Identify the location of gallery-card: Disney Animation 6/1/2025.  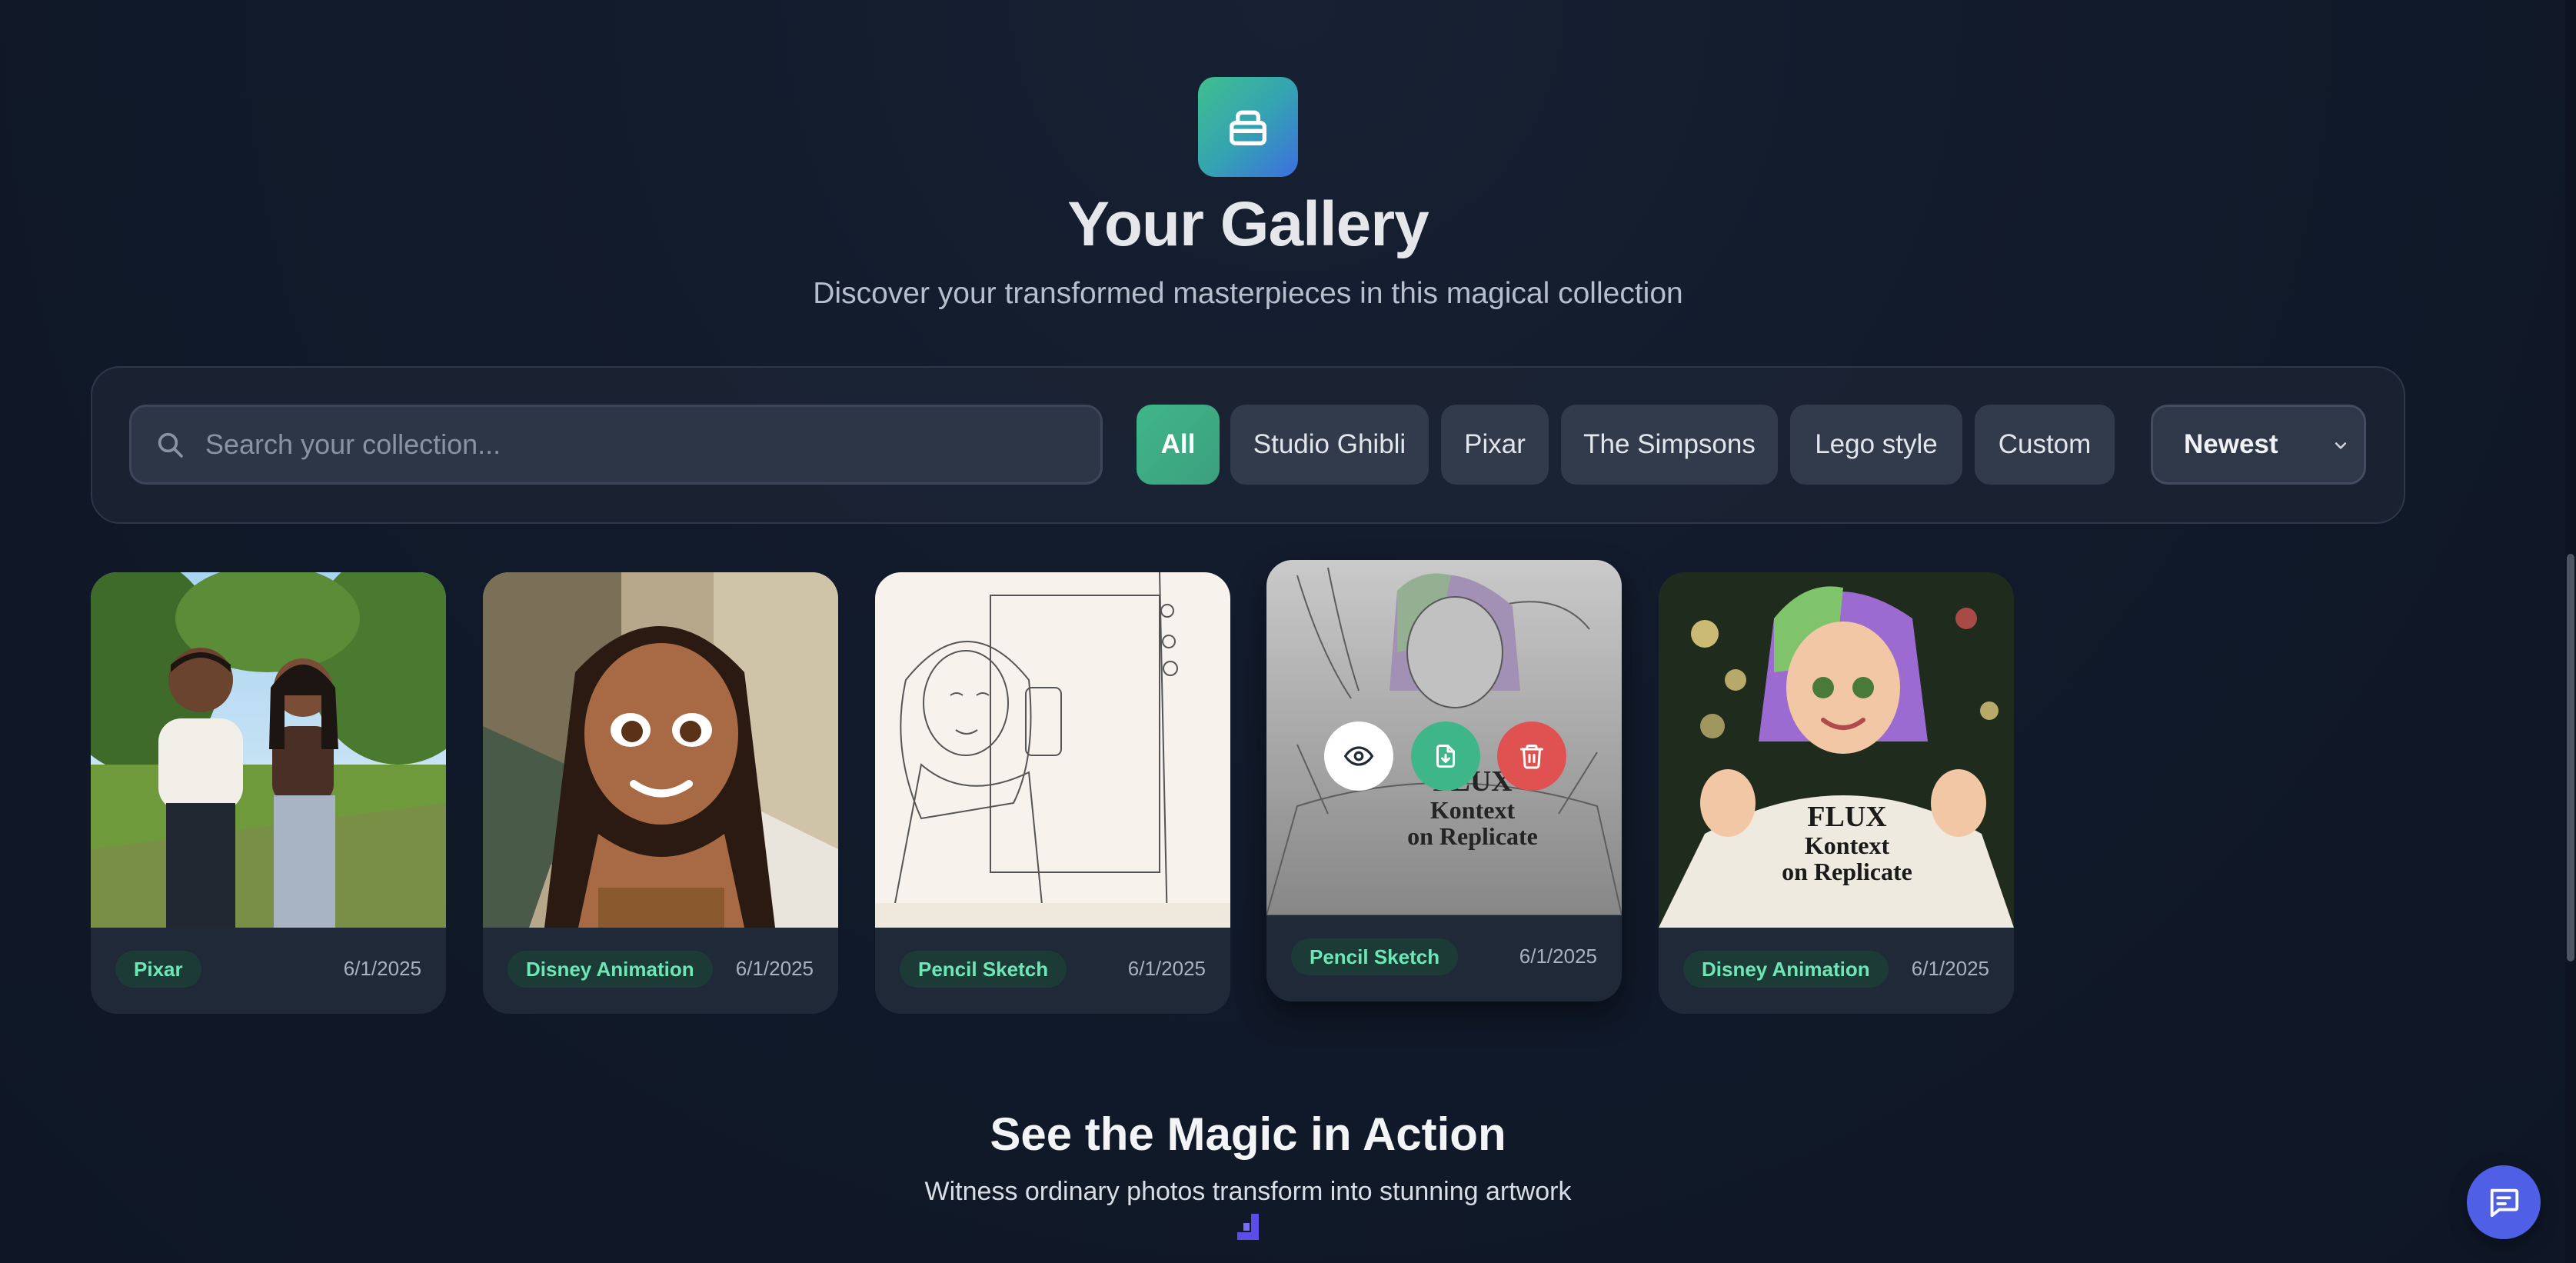
(660, 793).